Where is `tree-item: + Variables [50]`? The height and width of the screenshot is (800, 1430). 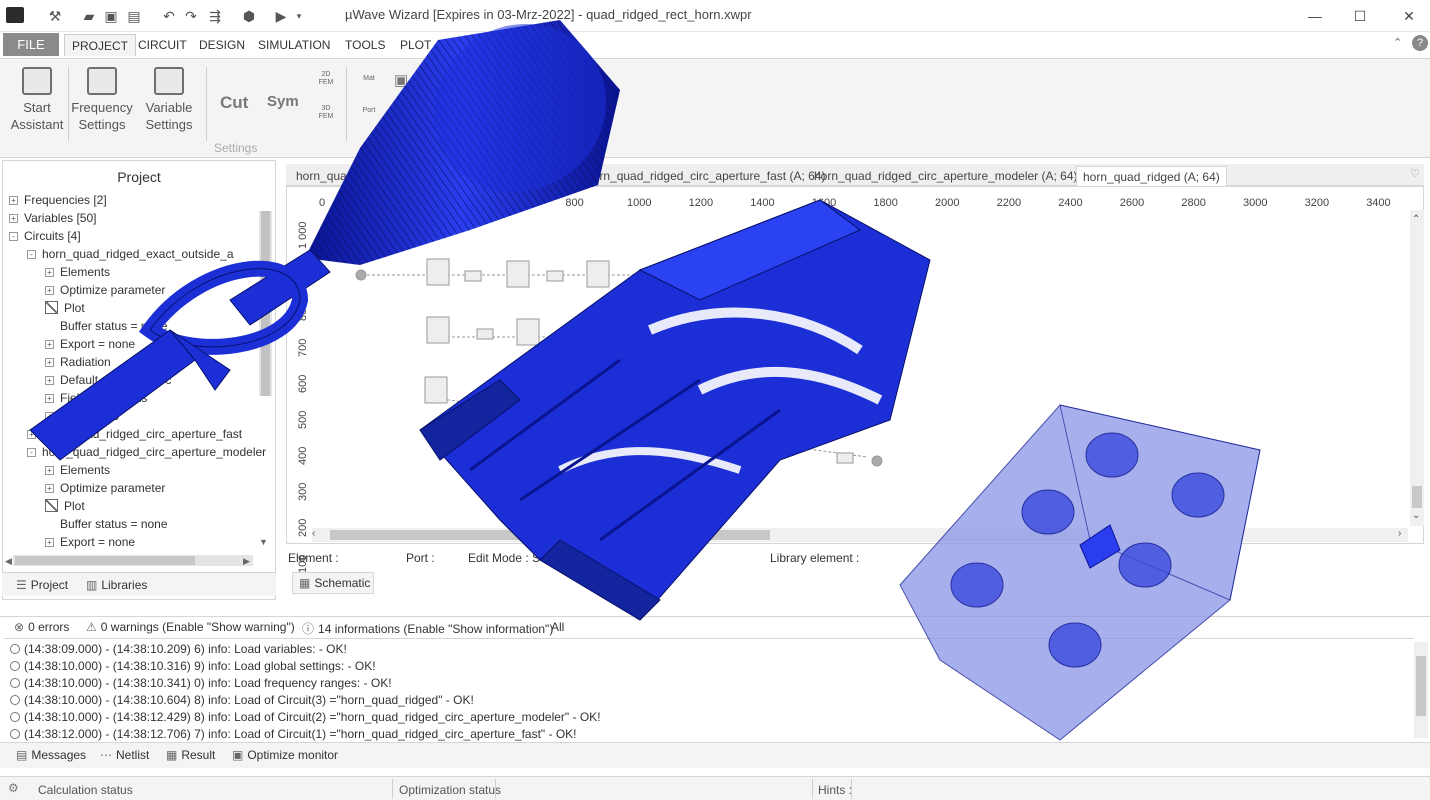 tree-item: + Variables [50] is located at coordinates (53, 218).